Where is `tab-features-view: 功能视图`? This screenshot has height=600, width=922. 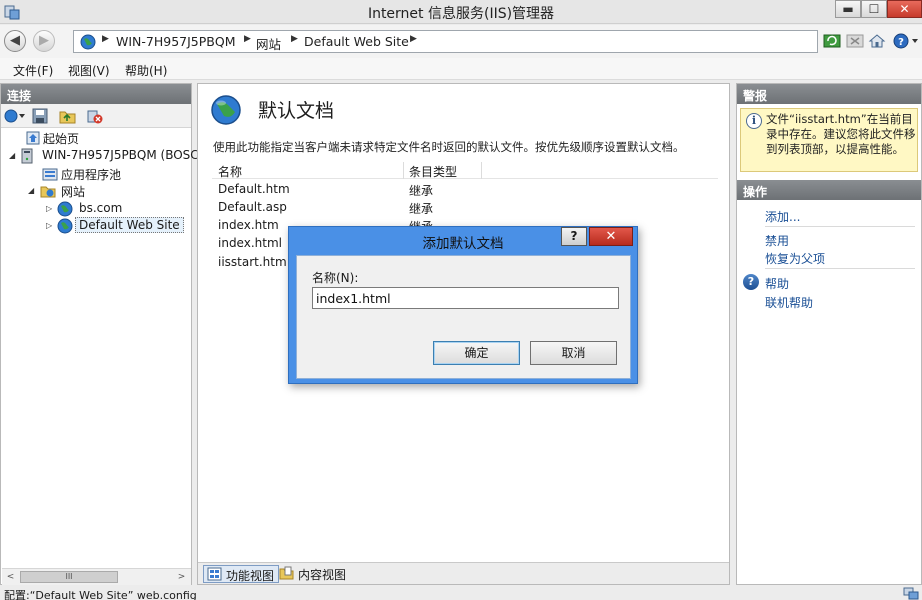 tab-features-view: 功能视图 is located at coordinates (241, 574).